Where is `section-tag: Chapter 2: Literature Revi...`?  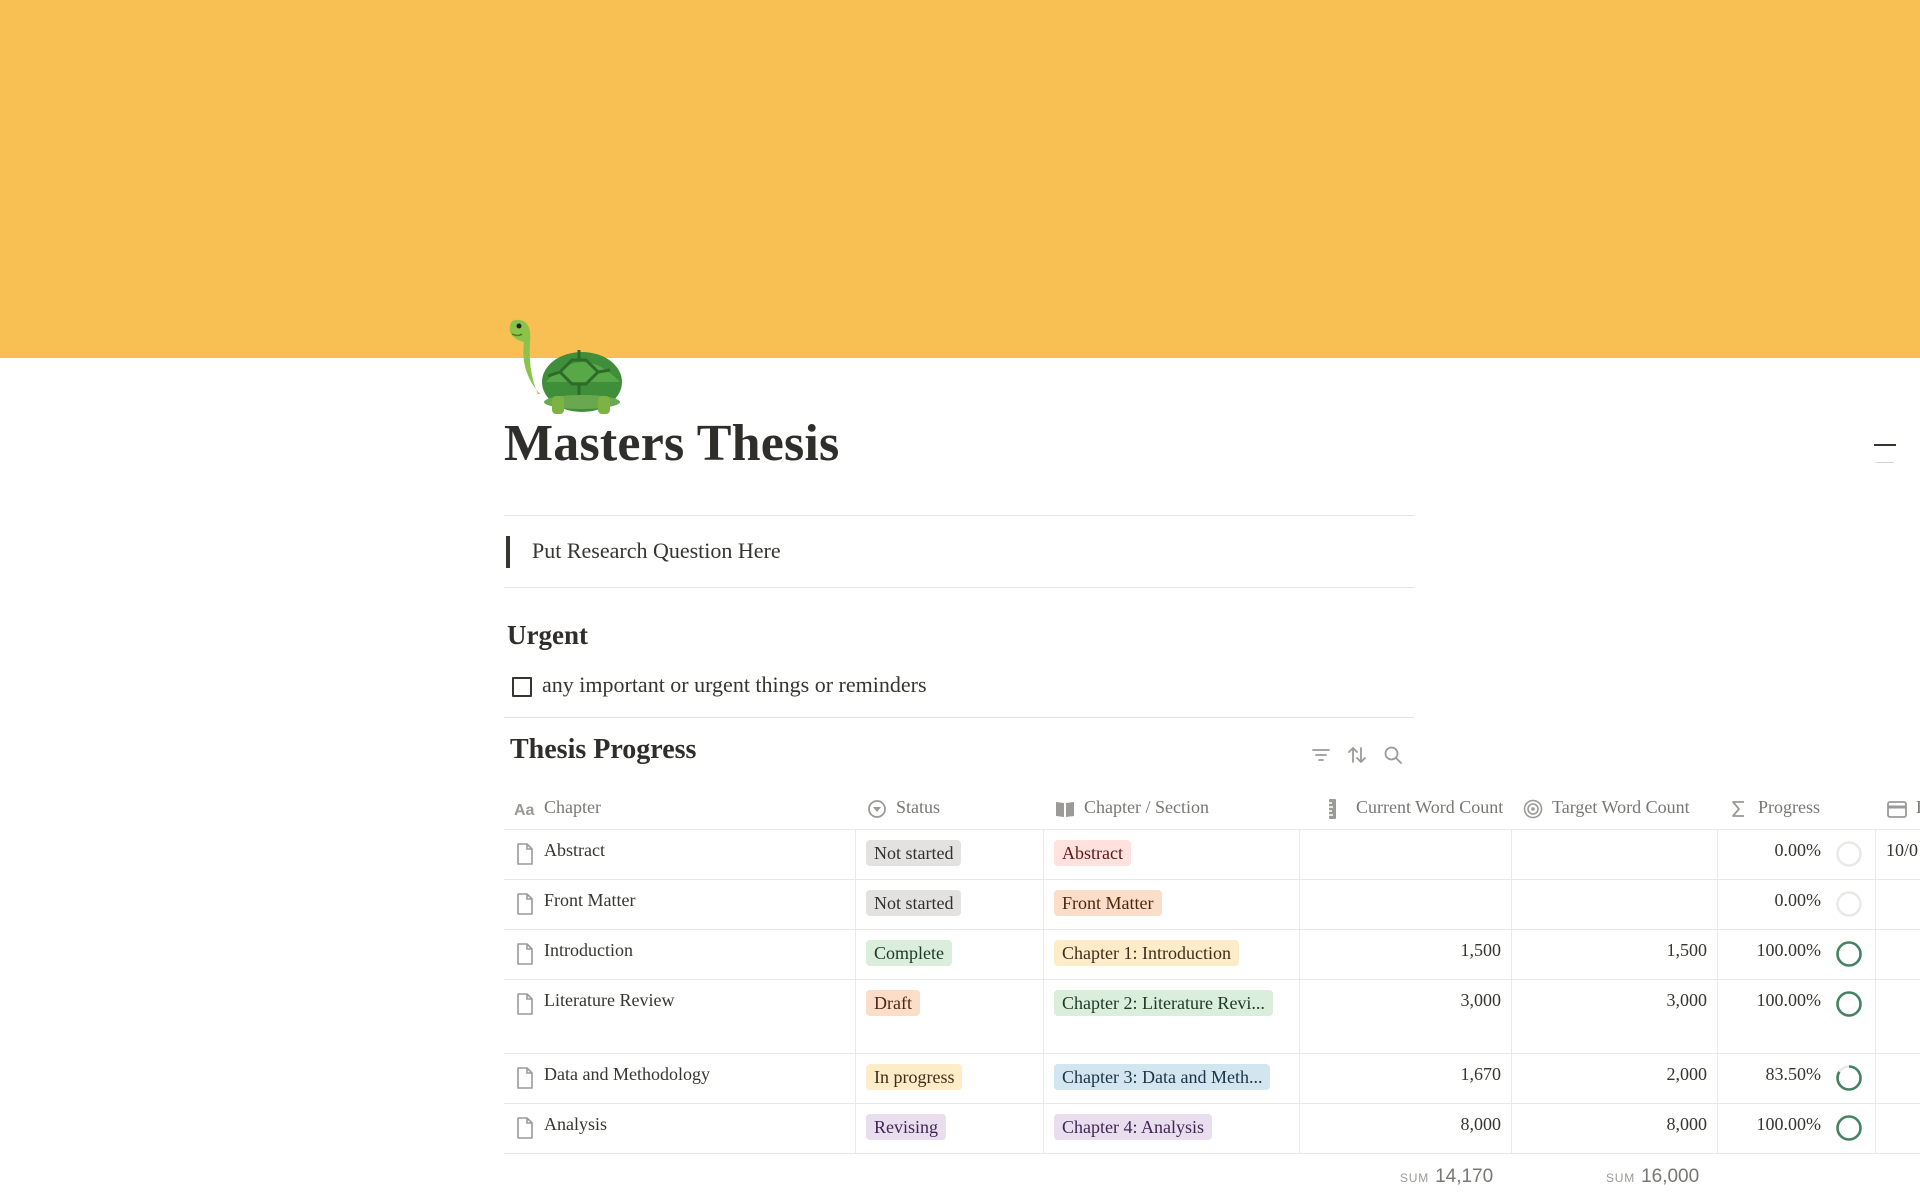
section-tag: Chapter 2: Literature Revi... is located at coordinates (1163, 1003).